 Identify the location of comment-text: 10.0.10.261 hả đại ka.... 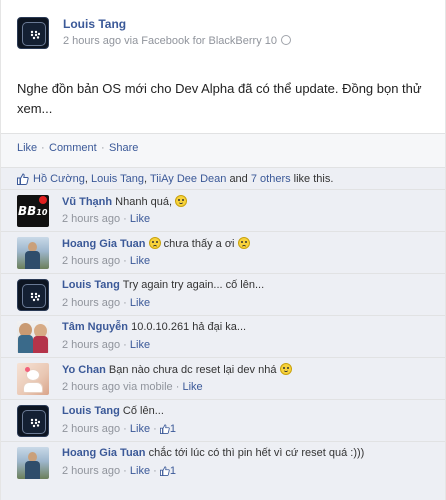
(189, 327).